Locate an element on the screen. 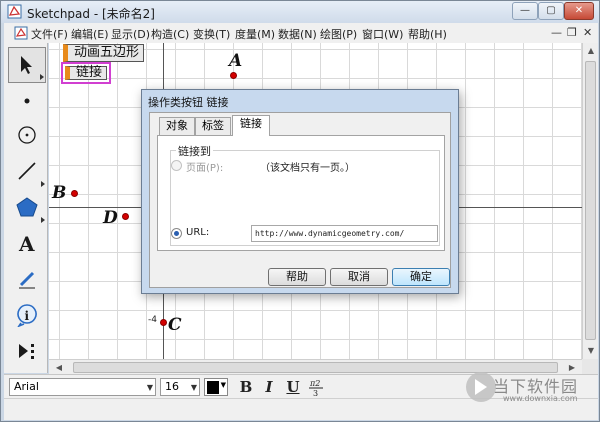  point-c-label: C is located at coordinates (175, 325).